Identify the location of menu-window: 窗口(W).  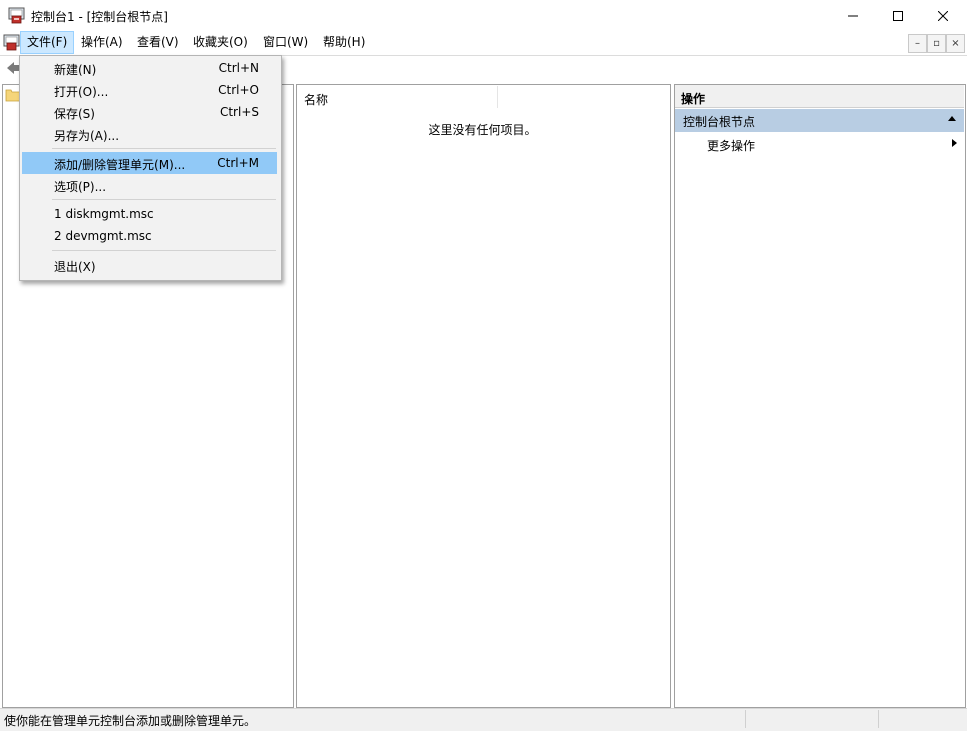
(285, 42).